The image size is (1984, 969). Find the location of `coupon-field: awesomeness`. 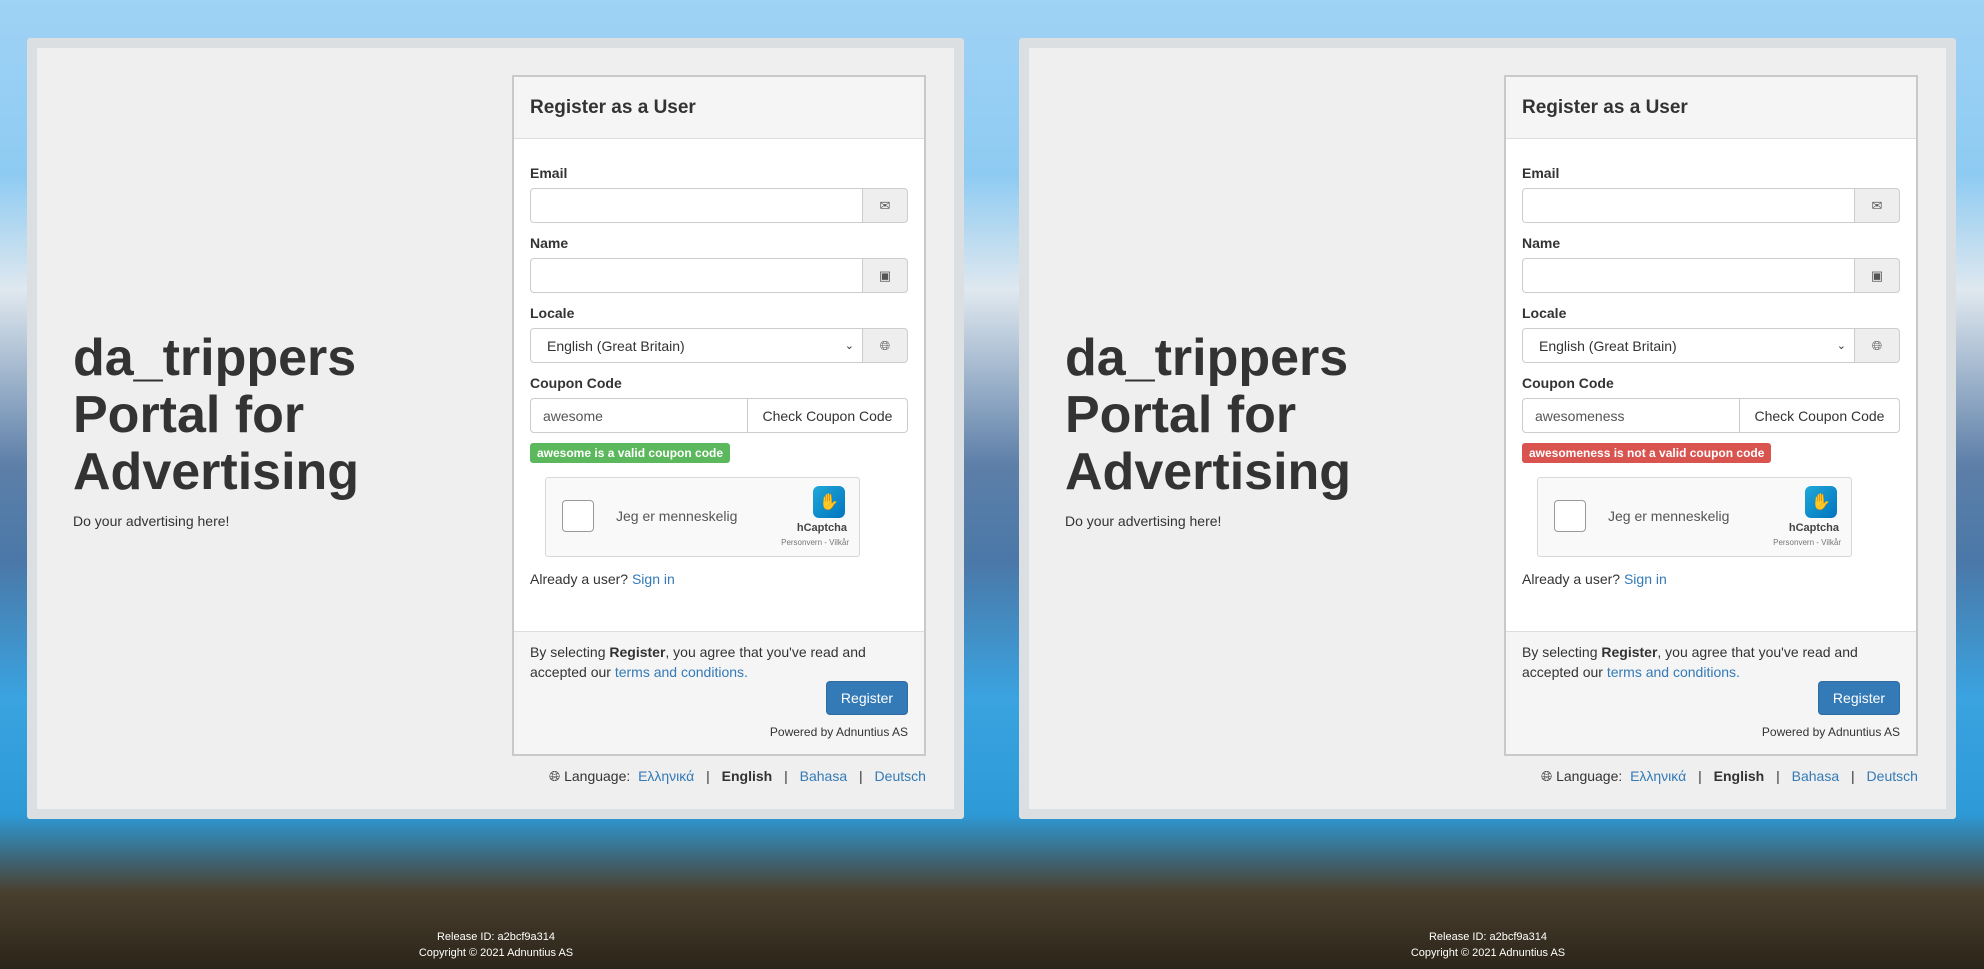

coupon-field: awesomeness is located at coordinates (1631, 415).